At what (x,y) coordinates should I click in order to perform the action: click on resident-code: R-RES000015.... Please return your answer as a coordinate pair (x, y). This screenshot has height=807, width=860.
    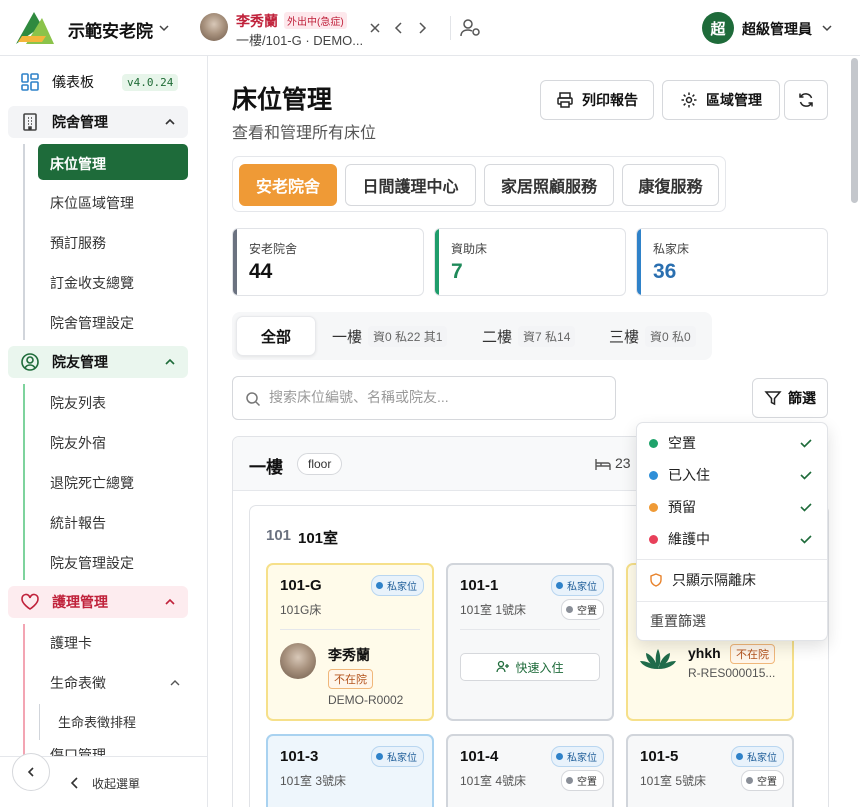
    Looking at the image, I should click on (732, 673).